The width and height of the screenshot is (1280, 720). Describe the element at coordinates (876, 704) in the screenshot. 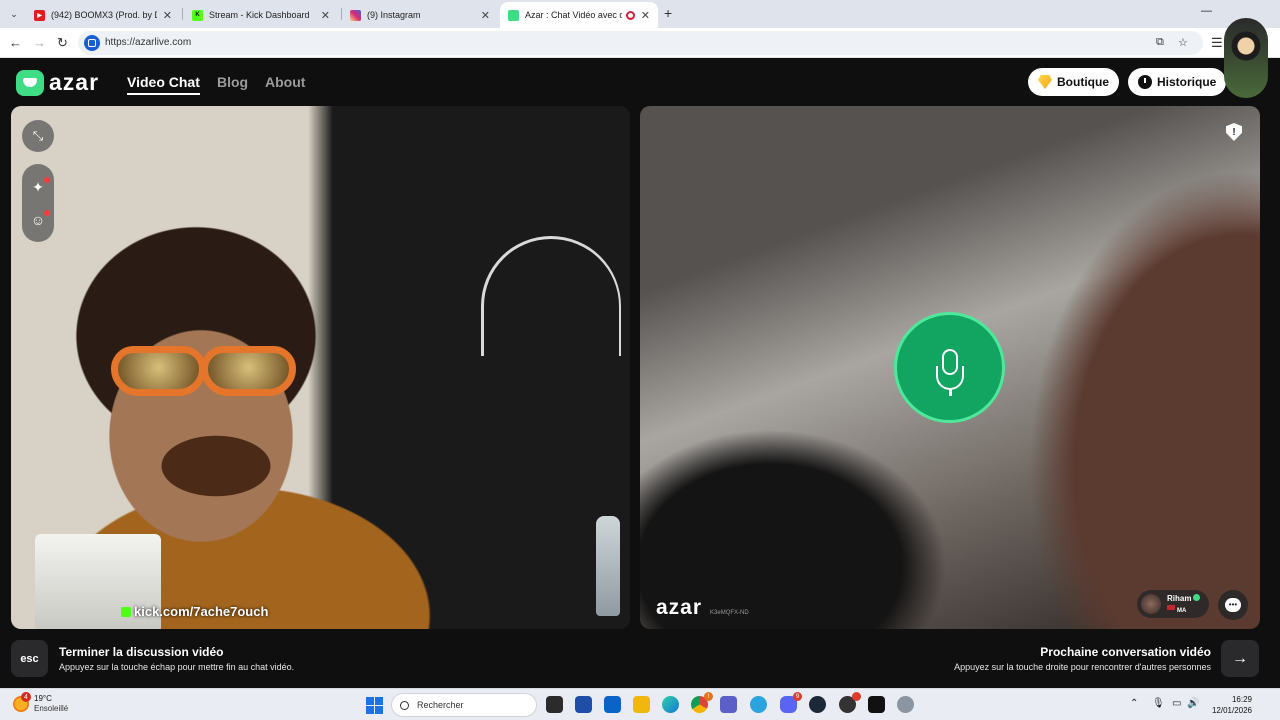

I see `kick-app-icon` at that location.